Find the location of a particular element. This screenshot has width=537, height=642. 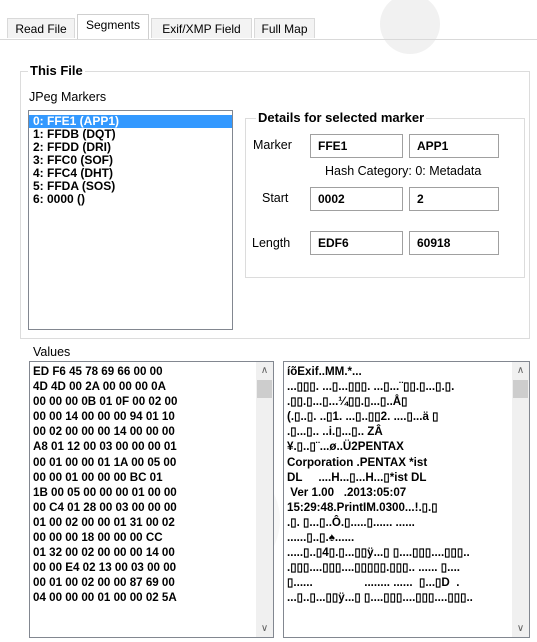

text-line: ¥.▯..▯¨...ø..Ü2PENTAX is located at coordinates (345, 447).